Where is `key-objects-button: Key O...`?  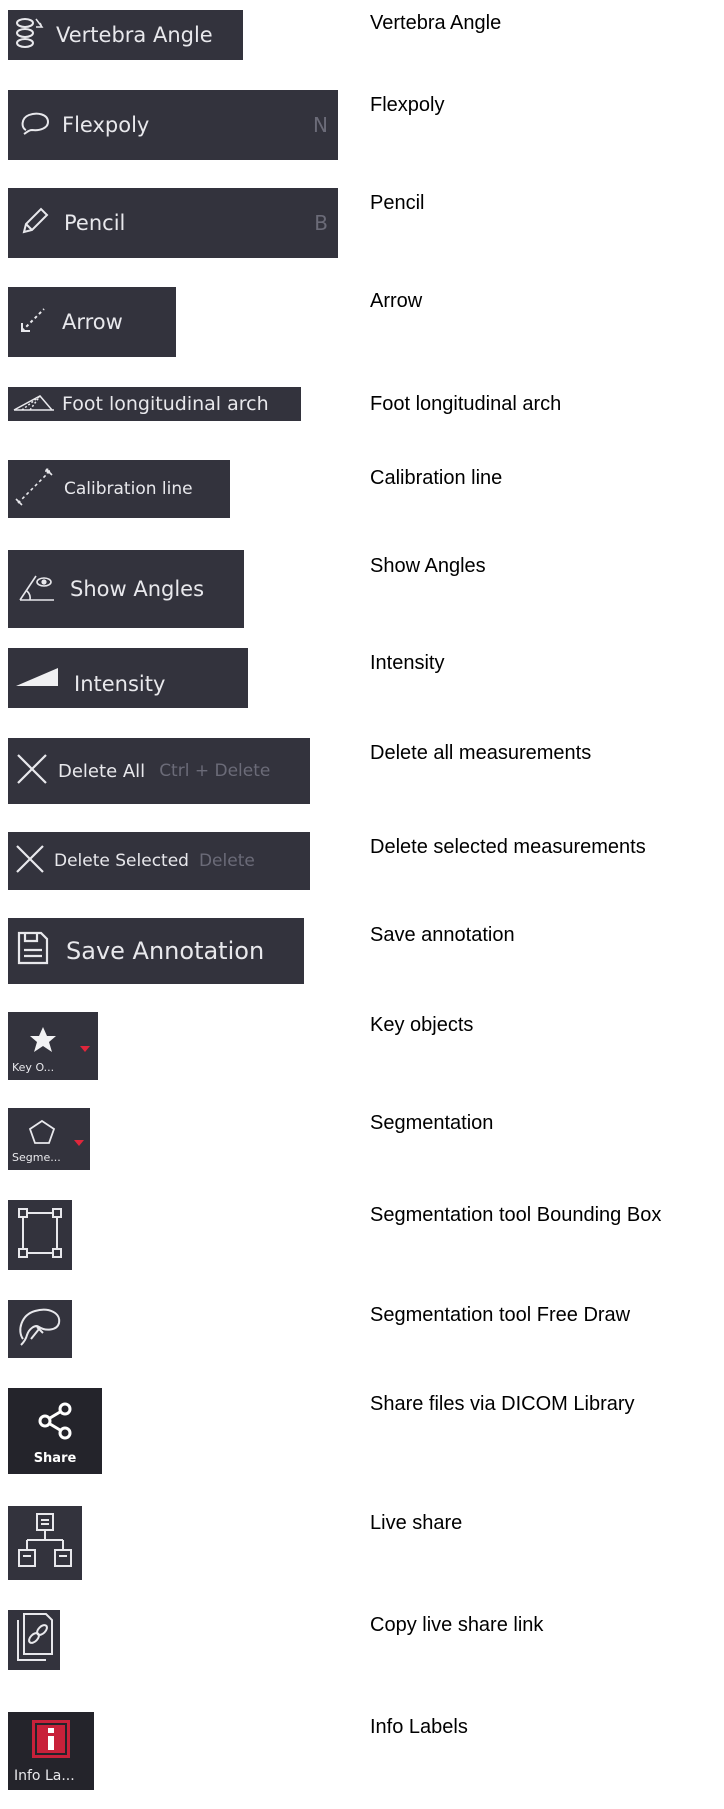
key-objects-button: Key O... is located at coordinates (53, 1046).